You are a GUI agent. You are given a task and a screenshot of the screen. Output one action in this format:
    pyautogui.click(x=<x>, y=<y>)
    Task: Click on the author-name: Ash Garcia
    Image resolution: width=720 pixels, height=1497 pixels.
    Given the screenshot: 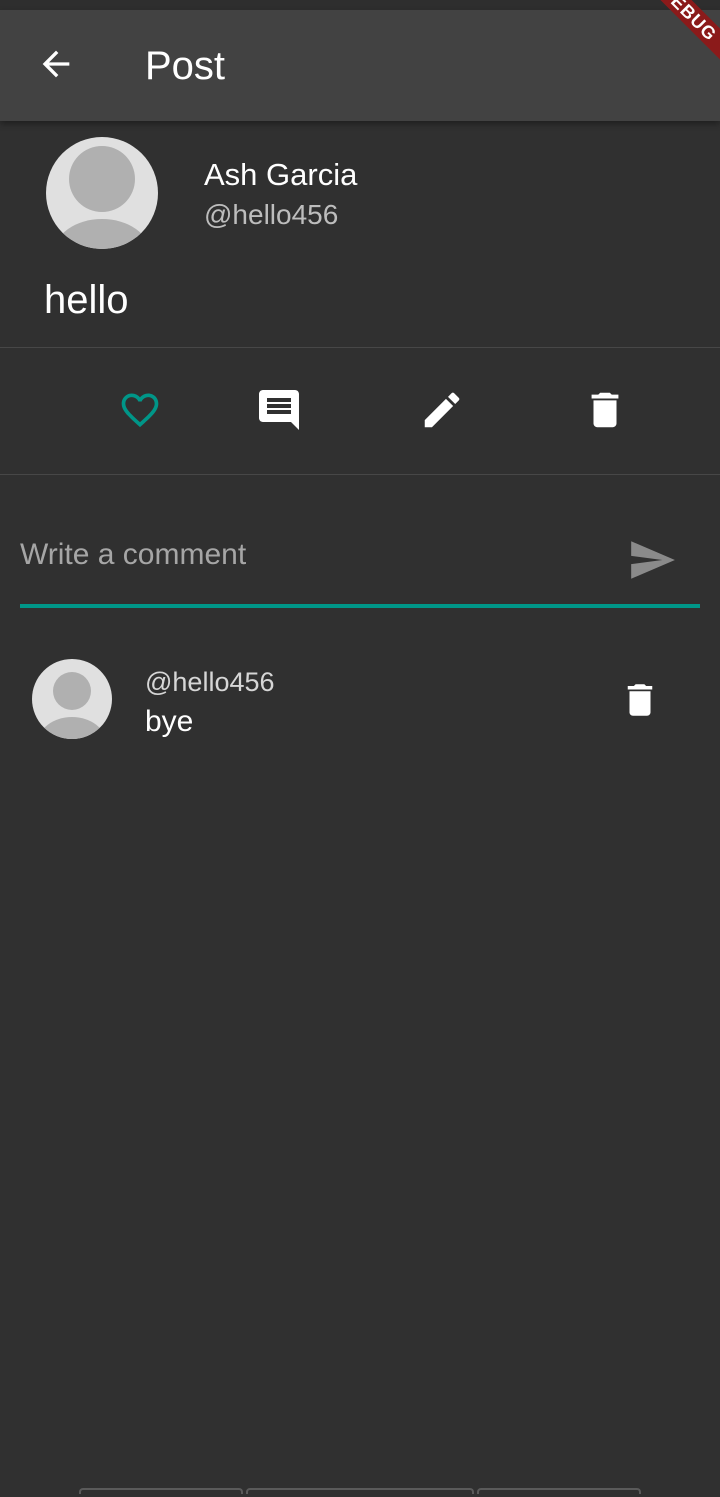 What is the action you would take?
    pyautogui.click(x=281, y=174)
    